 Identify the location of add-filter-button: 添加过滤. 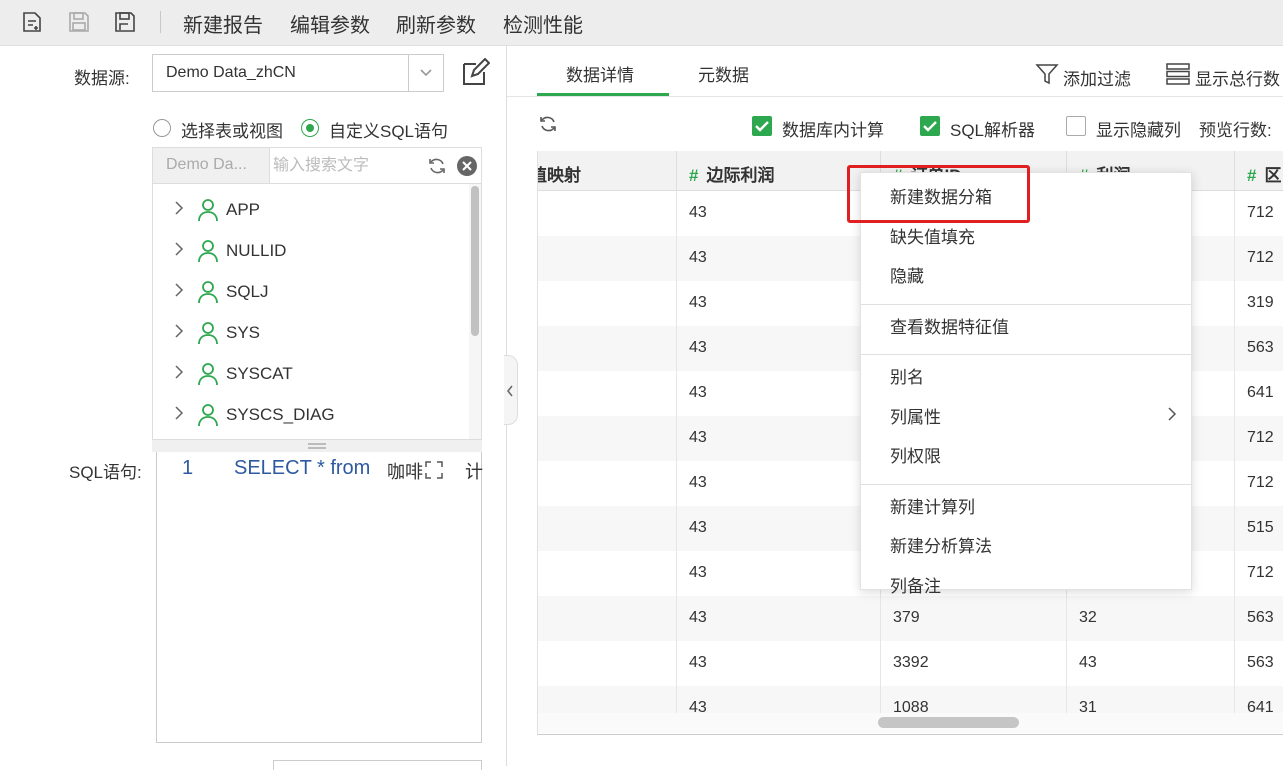
(1097, 77).